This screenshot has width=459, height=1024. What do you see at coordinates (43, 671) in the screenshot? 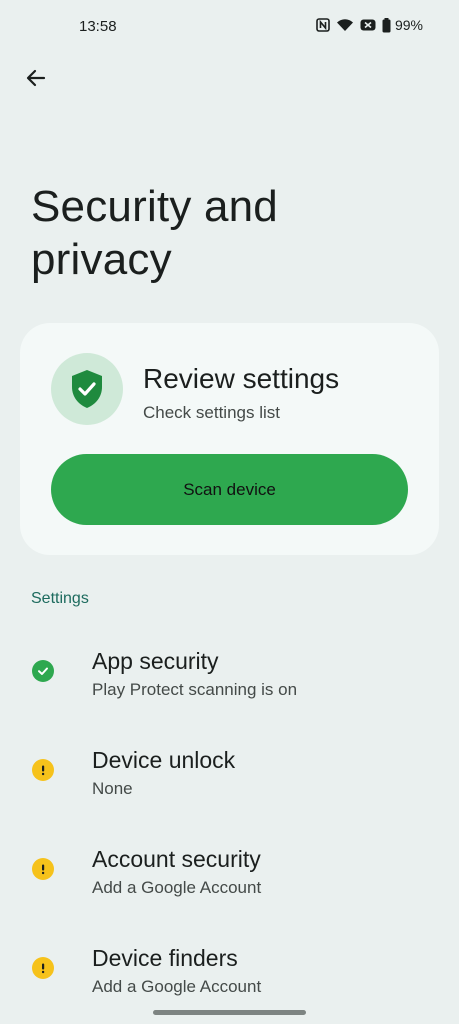
I see `check-circle-icon` at bounding box center [43, 671].